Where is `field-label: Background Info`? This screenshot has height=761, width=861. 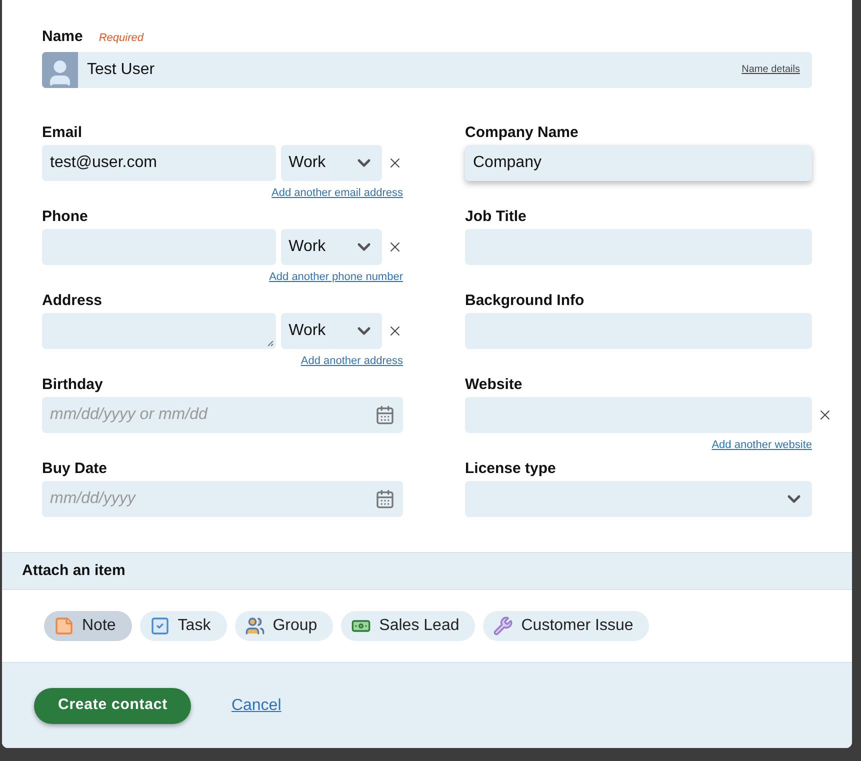
field-label: Background Info is located at coordinates (525, 300).